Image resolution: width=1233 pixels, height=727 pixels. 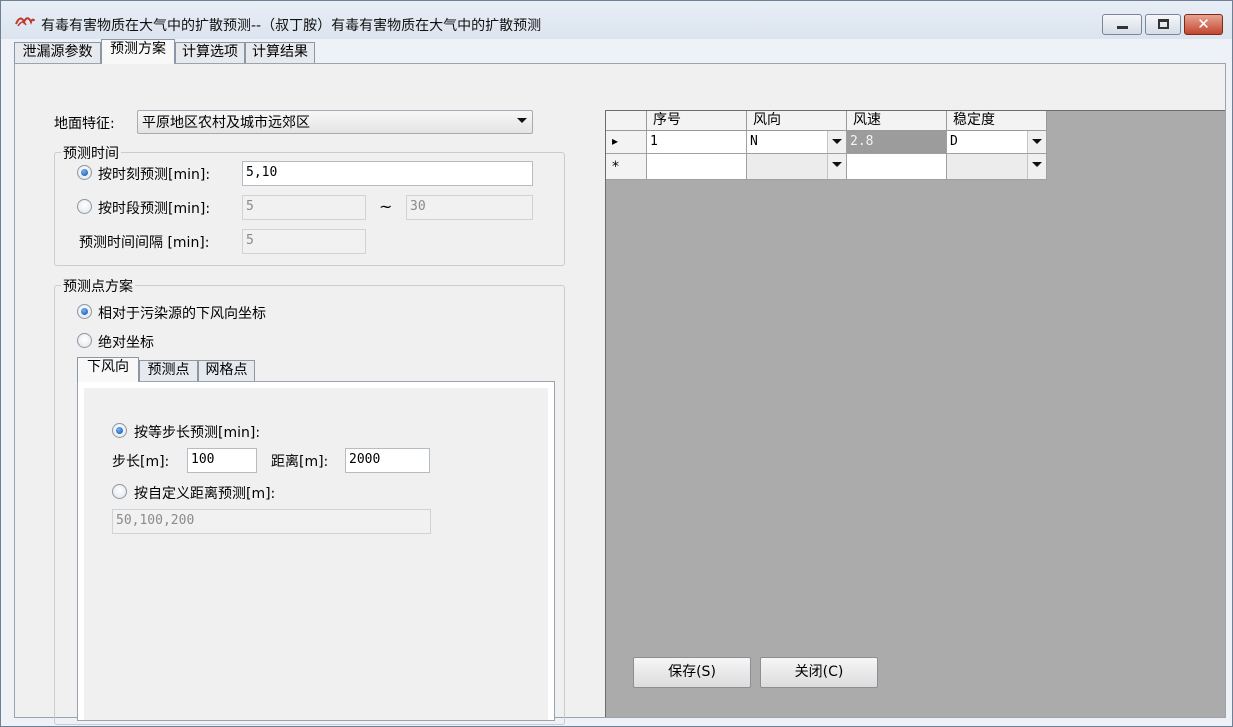 I want to click on step-label: 步长[m]:, so click(x=141, y=462).